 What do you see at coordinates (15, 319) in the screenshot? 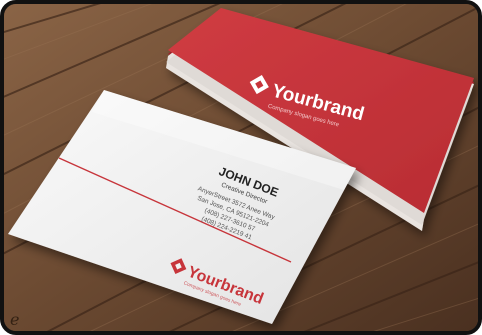
I see `corner-watermark-letter: e` at bounding box center [15, 319].